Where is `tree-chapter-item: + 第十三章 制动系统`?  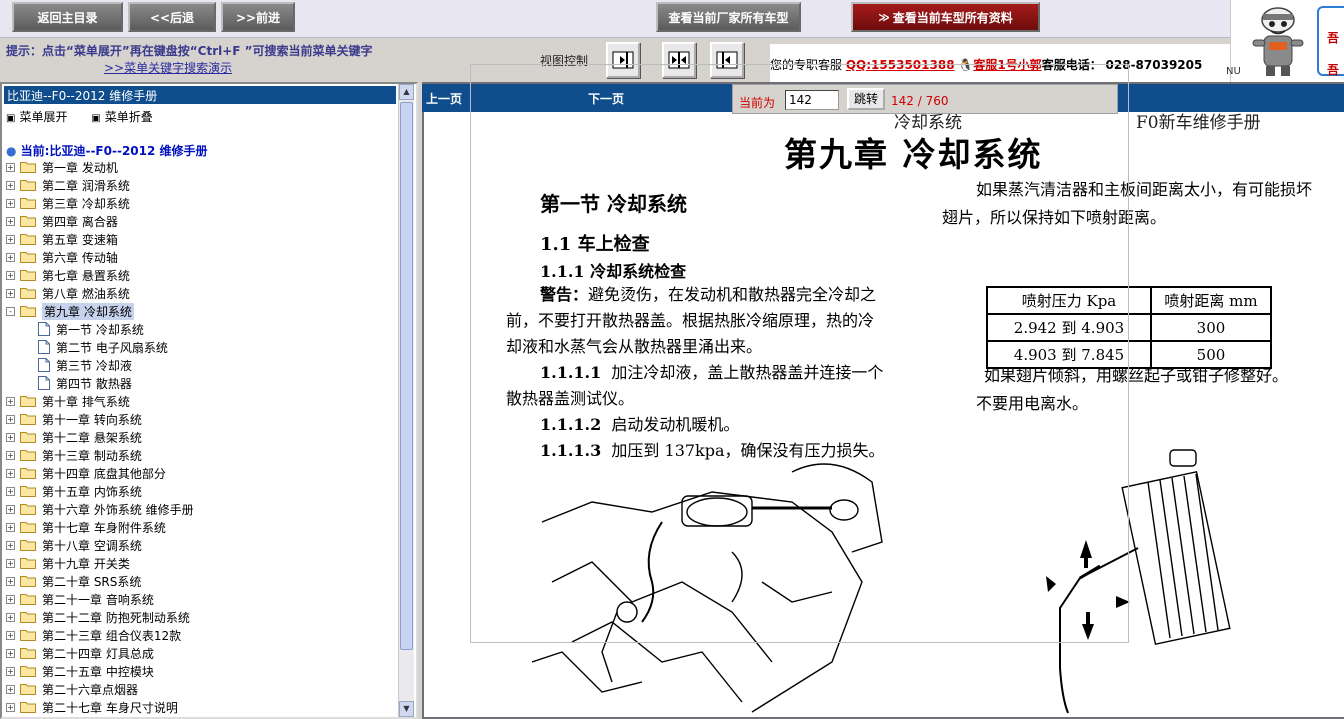 tree-chapter-item: + 第十三章 制动系统 is located at coordinates (74, 455).